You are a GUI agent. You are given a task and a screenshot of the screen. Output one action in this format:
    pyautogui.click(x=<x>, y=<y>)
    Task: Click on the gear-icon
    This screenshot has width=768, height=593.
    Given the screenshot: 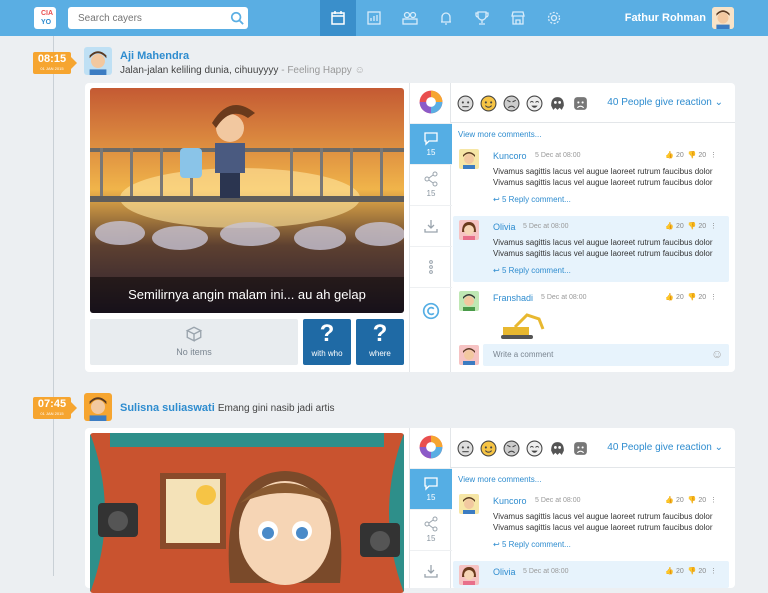 What is the action you would take?
    pyautogui.click(x=554, y=18)
    